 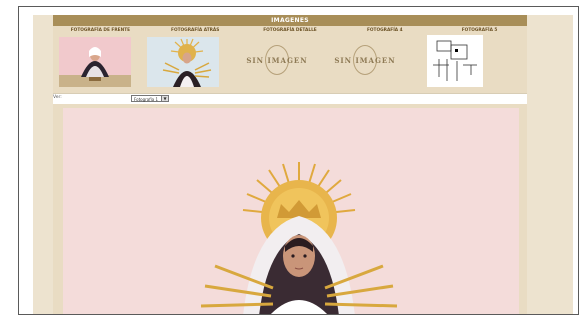 What do you see at coordinates (164, 98) in the screenshot?
I see `chevron-down-icon: ▼` at bounding box center [164, 98].